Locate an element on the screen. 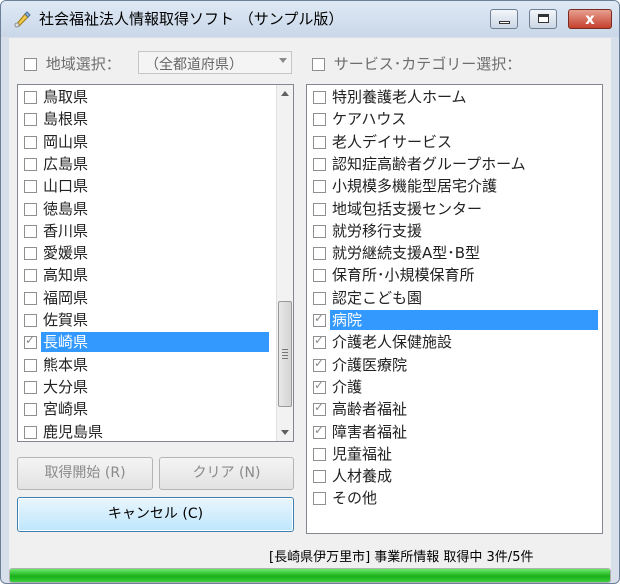 The image size is (620, 584). prefecture-item: 香川県 is located at coordinates (55, 232).